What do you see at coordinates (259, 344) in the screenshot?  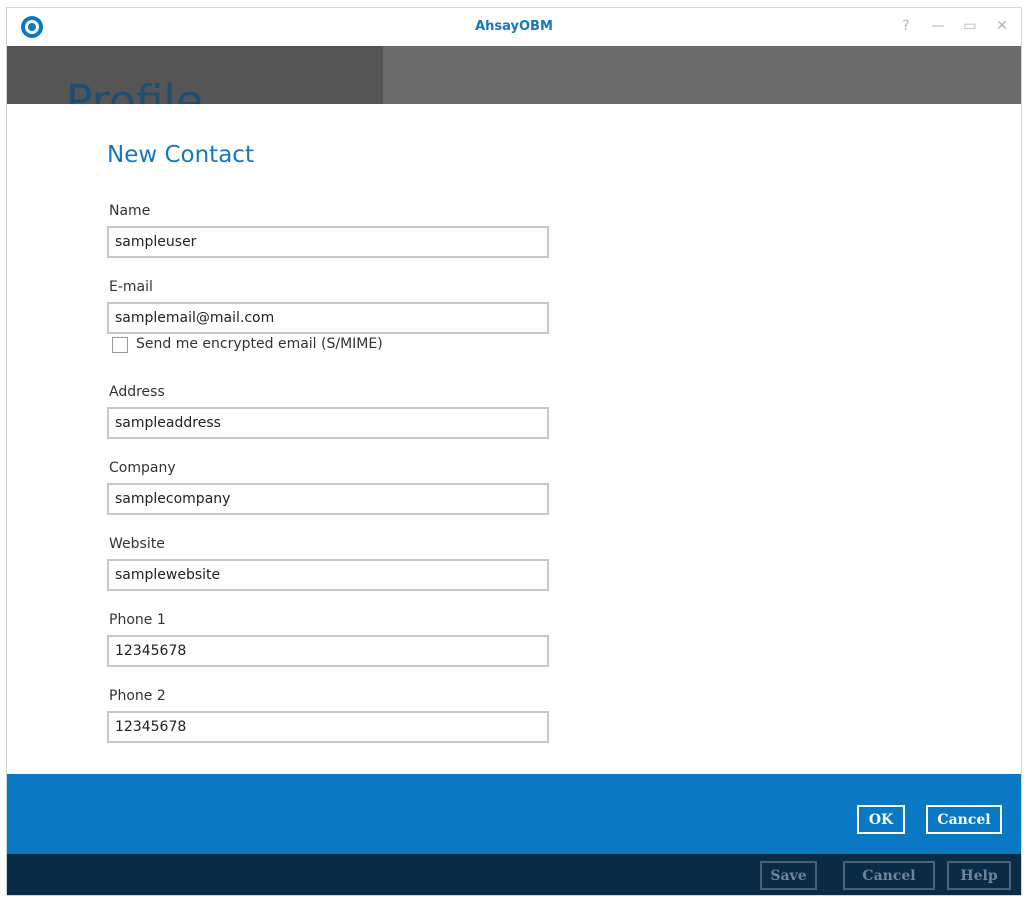 I see `smime-checkbox-label: Send me encrypted email (S/MIME)` at bounding box center [259, 344].